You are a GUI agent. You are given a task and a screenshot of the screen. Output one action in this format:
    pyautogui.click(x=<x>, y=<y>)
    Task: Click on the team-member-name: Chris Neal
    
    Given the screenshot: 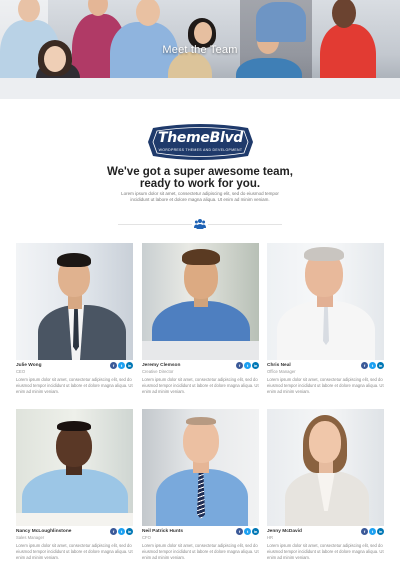 What is the action you would take?
    pyautogui.click(x=279, y=365)
    